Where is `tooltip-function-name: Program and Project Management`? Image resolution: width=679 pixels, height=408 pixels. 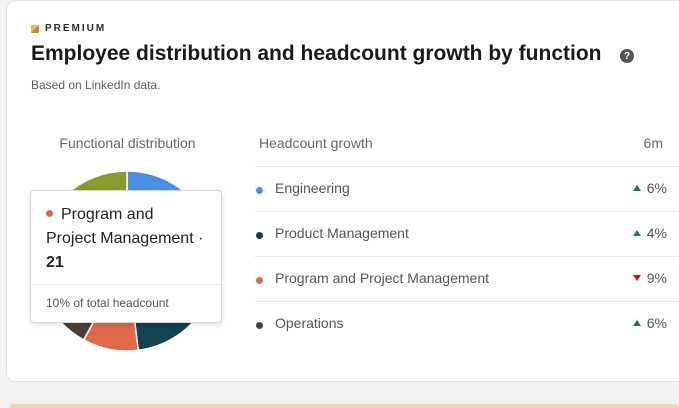 tooltip-function-name: Program and Project Management is located at coordinates (120, 226).